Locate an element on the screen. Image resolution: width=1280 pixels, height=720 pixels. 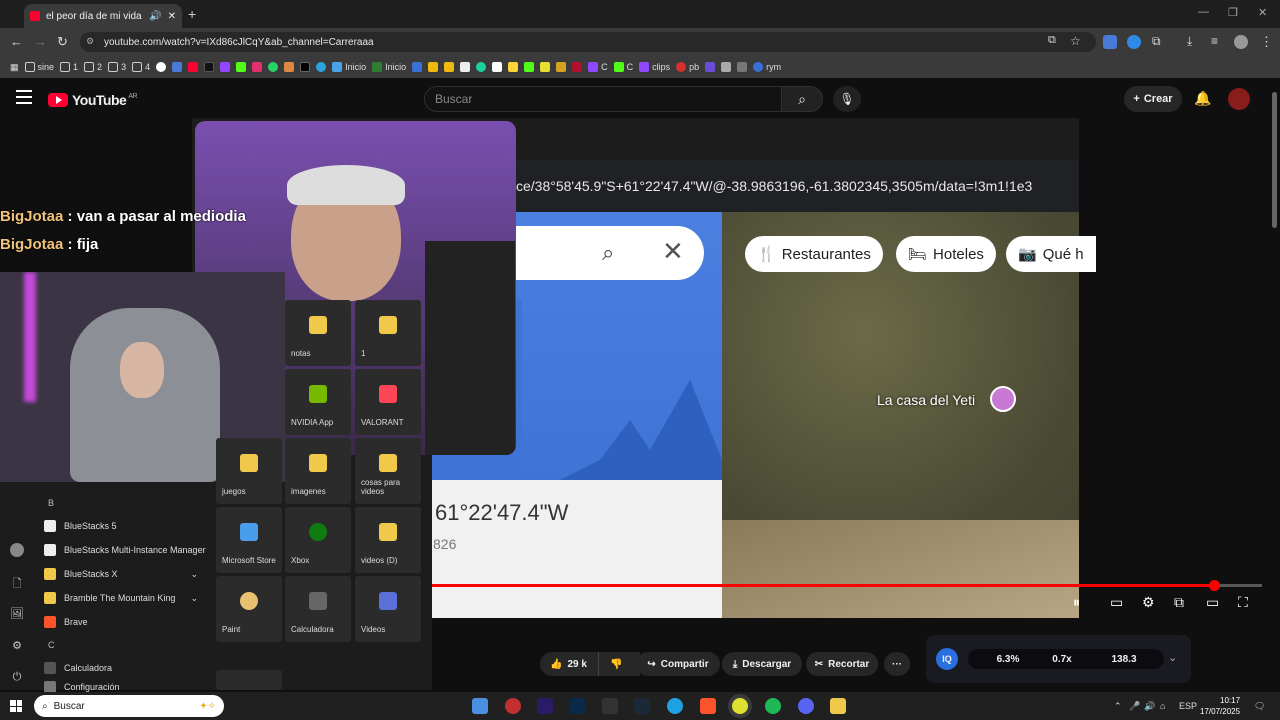
download-button: ⤓ Descargar is located at coordinates (762, 664).